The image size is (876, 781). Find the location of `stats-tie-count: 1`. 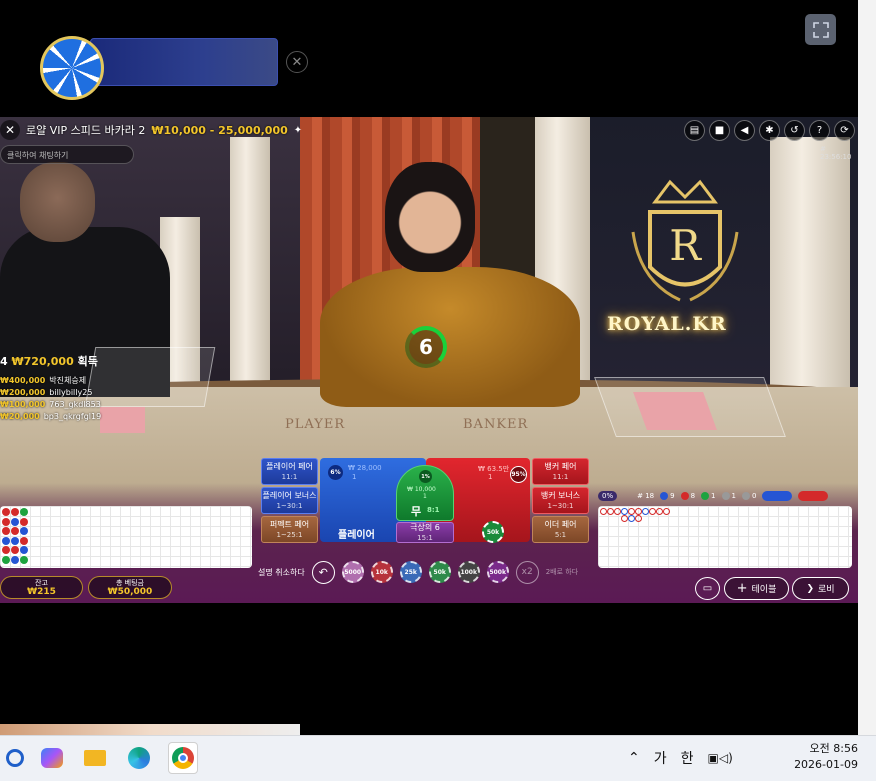

stats-tie-count: 1 is located at coordinates (713, 496).